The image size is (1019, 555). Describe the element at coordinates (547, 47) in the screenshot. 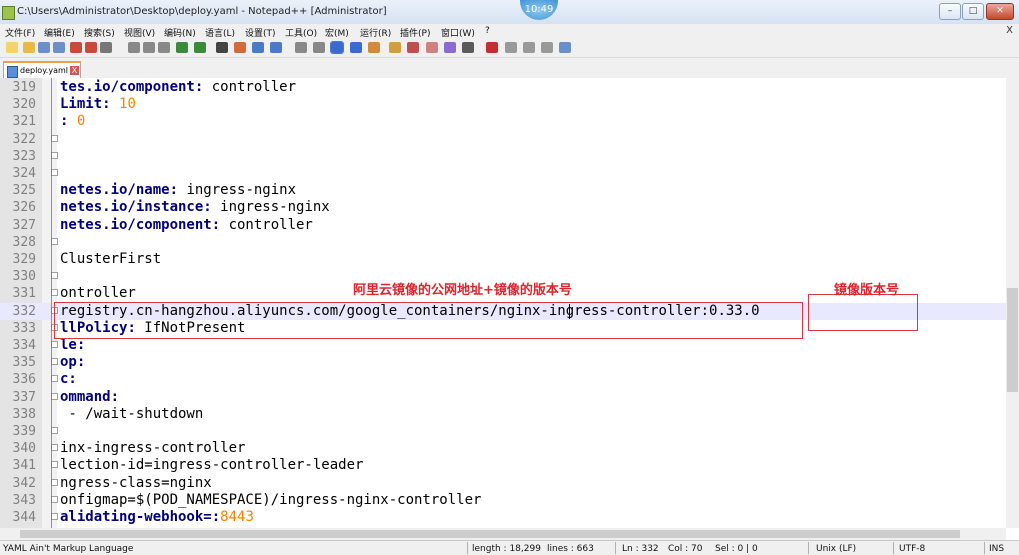

I see `play-multi-icon` at that location.